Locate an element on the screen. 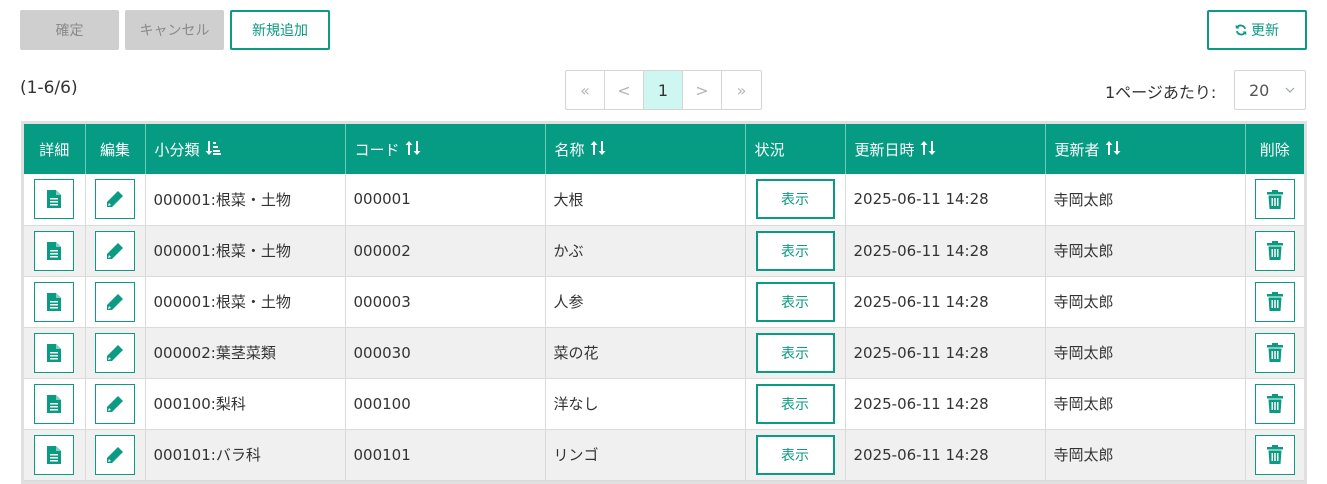 The width and height of the screenshot is (1327, 484). name-cell: 菜の花 is located at coordinates (645, 353).